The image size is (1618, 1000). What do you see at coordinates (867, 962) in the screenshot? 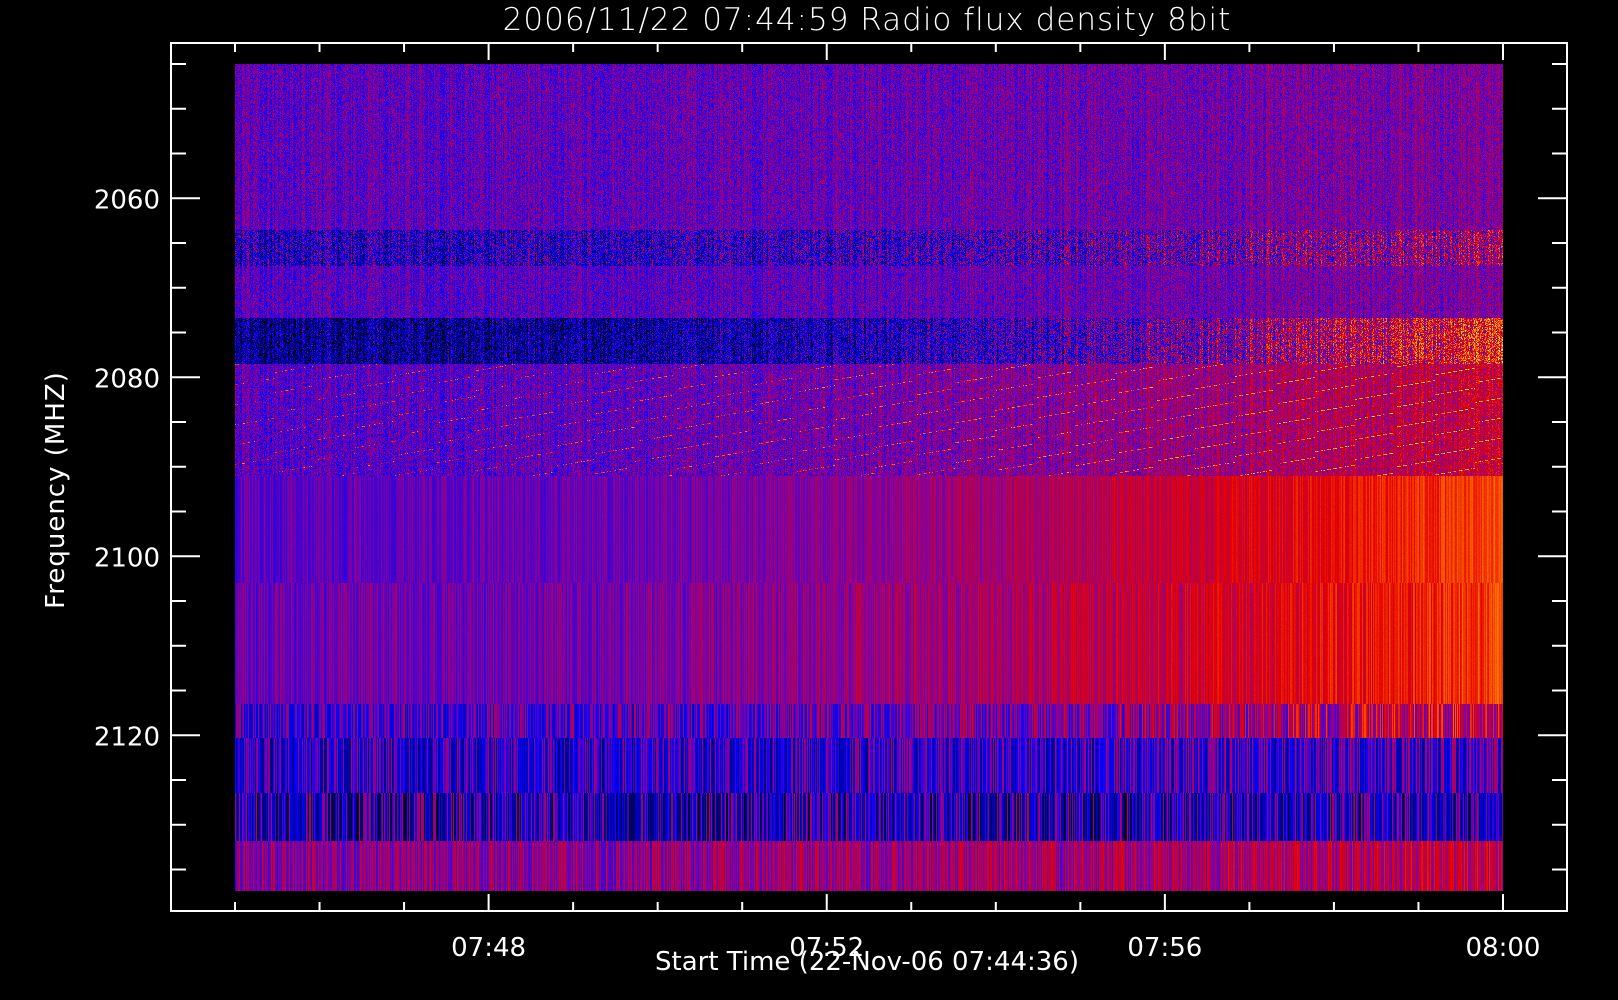
I see `x-axis-title: Start Time (22-Nov-06 07:44:36)` at bounding box center [867, 962].